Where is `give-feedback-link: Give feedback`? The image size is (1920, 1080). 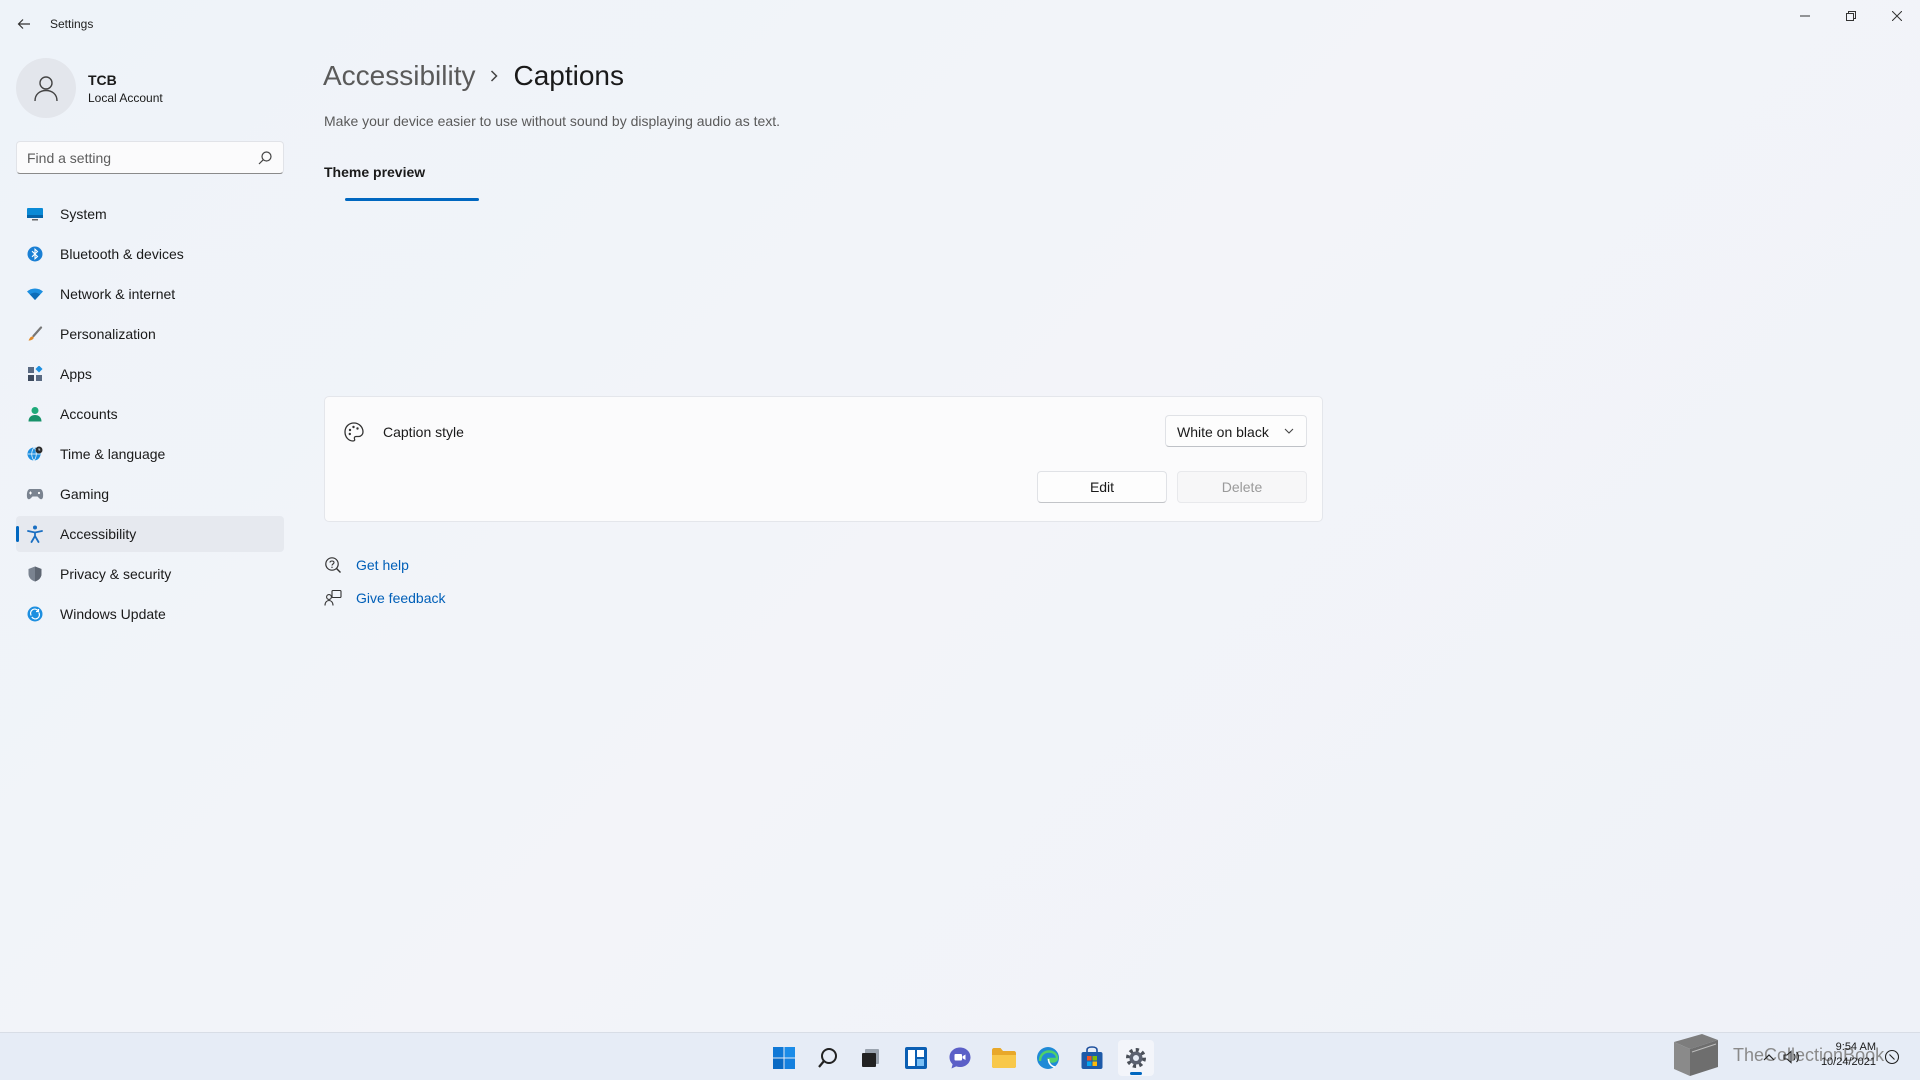
give-feedback-link: Give feedback is located at coordinates (385, 598).